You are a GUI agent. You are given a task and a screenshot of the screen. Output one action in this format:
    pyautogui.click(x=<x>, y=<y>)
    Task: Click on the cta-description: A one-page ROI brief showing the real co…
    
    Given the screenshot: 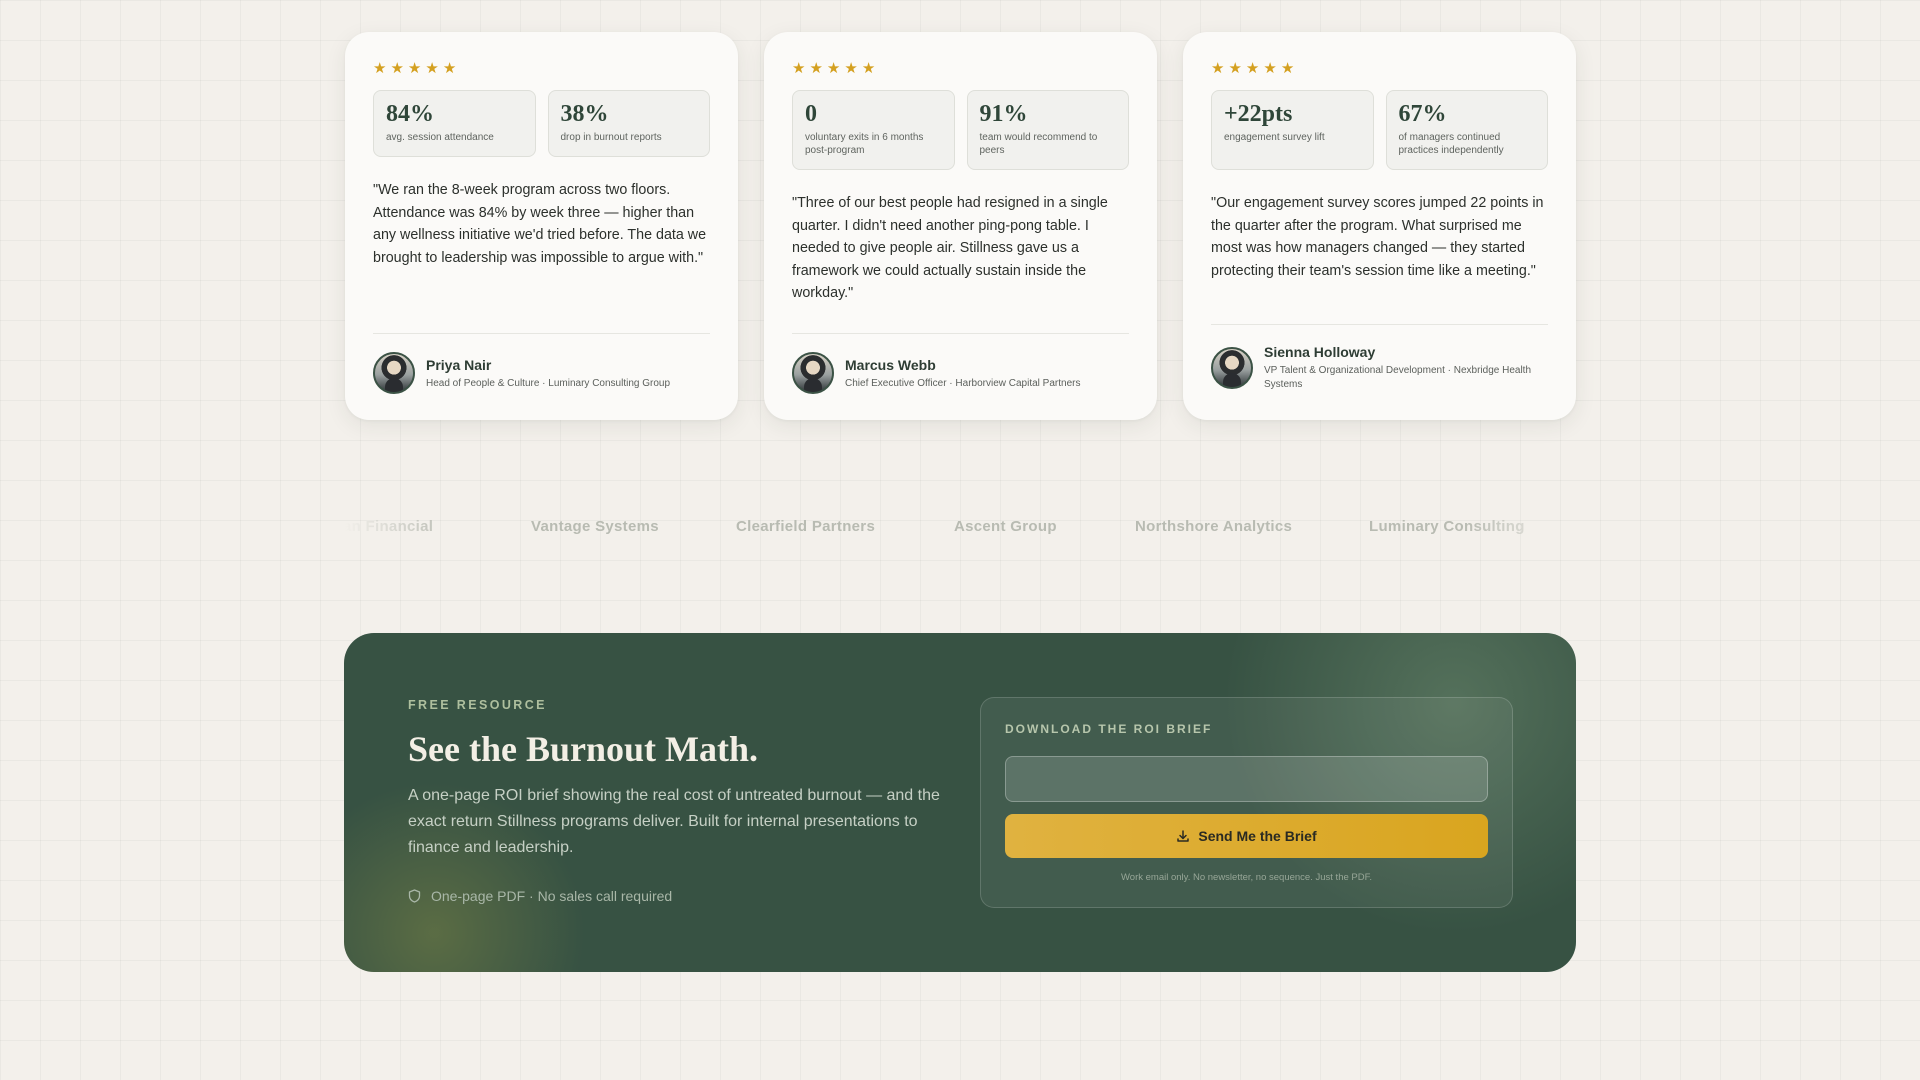 What is the action you would take?
    pyautogui.click(x=674, y=821)
    